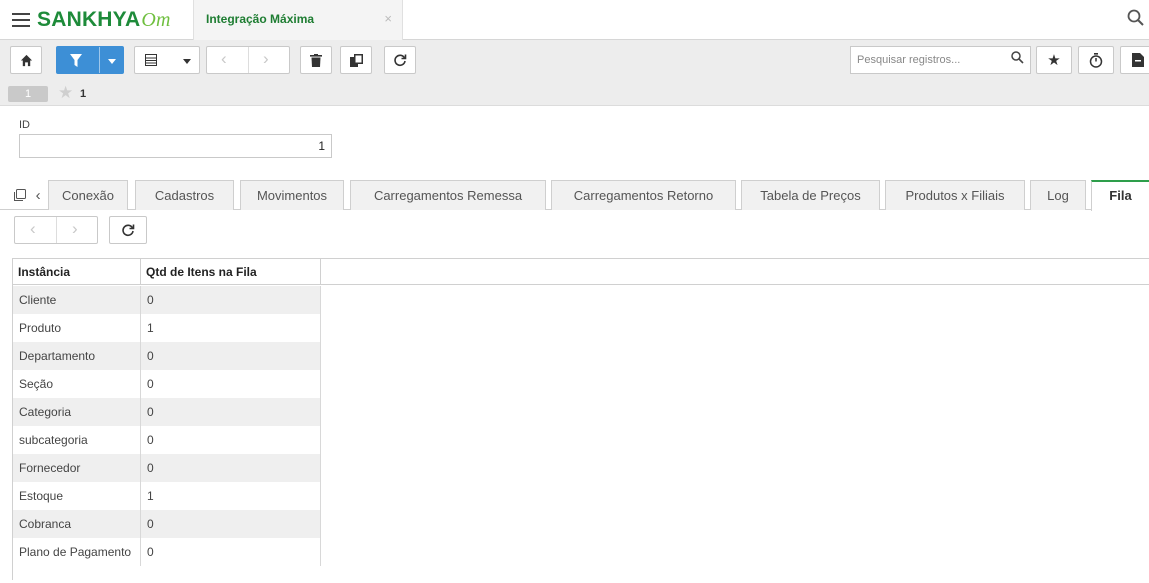  I want to click on cell-instancia: Departamento, so click(77, 356).